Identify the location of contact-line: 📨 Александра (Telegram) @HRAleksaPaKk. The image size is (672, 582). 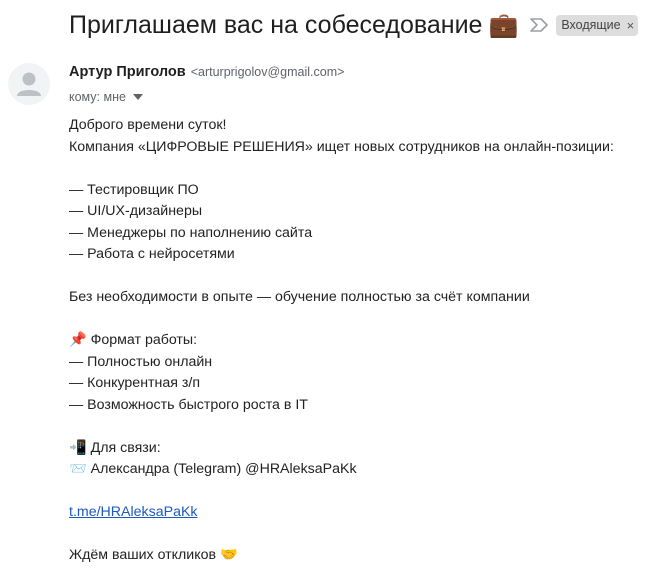
(213, 469).